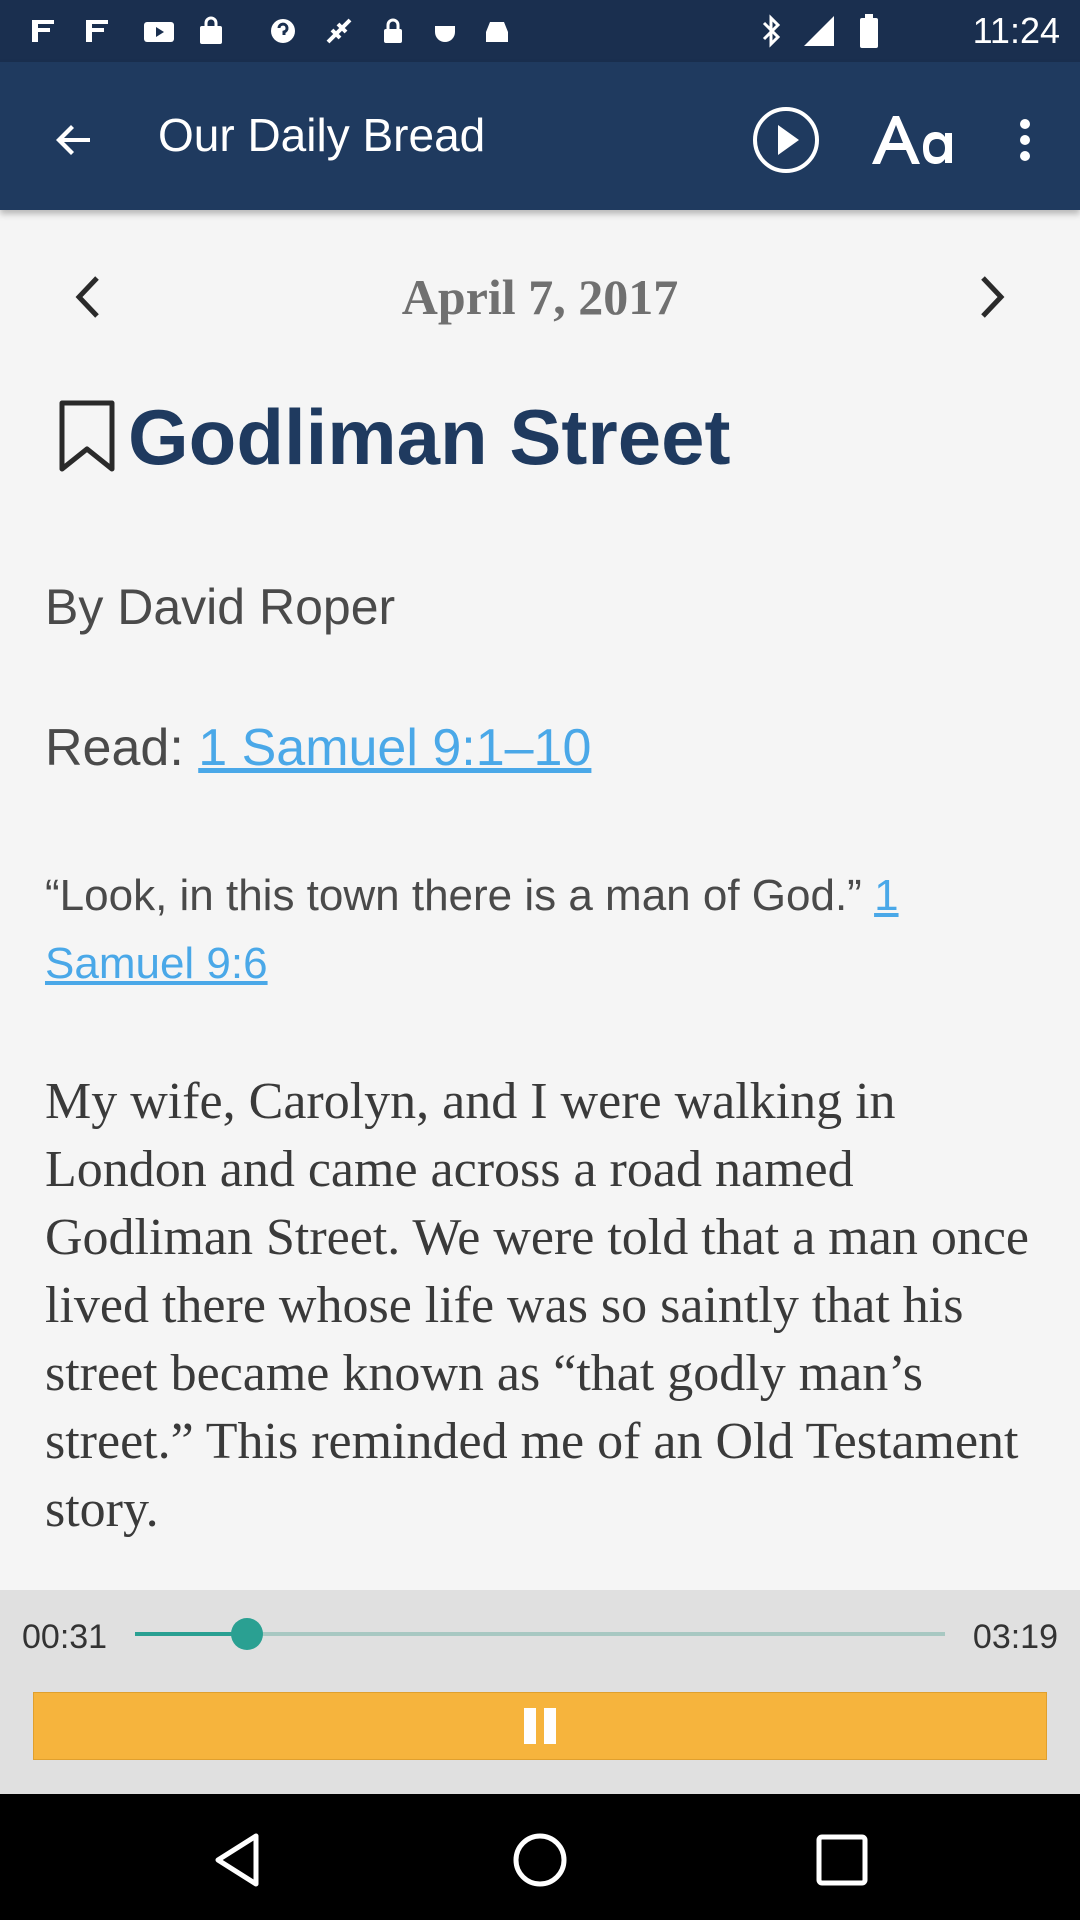 The width and height of the screenshot is (1080, 1920). What do you see at coordinates (211, 31) in the screenshot?
I see `bag-icon` at bounding box center [211, 31].